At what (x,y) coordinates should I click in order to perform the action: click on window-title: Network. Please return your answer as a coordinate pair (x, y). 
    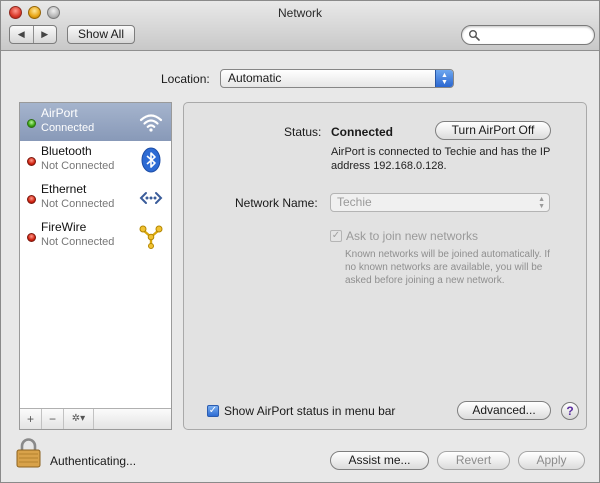
    Looking at the image, I should click on (299, 13).